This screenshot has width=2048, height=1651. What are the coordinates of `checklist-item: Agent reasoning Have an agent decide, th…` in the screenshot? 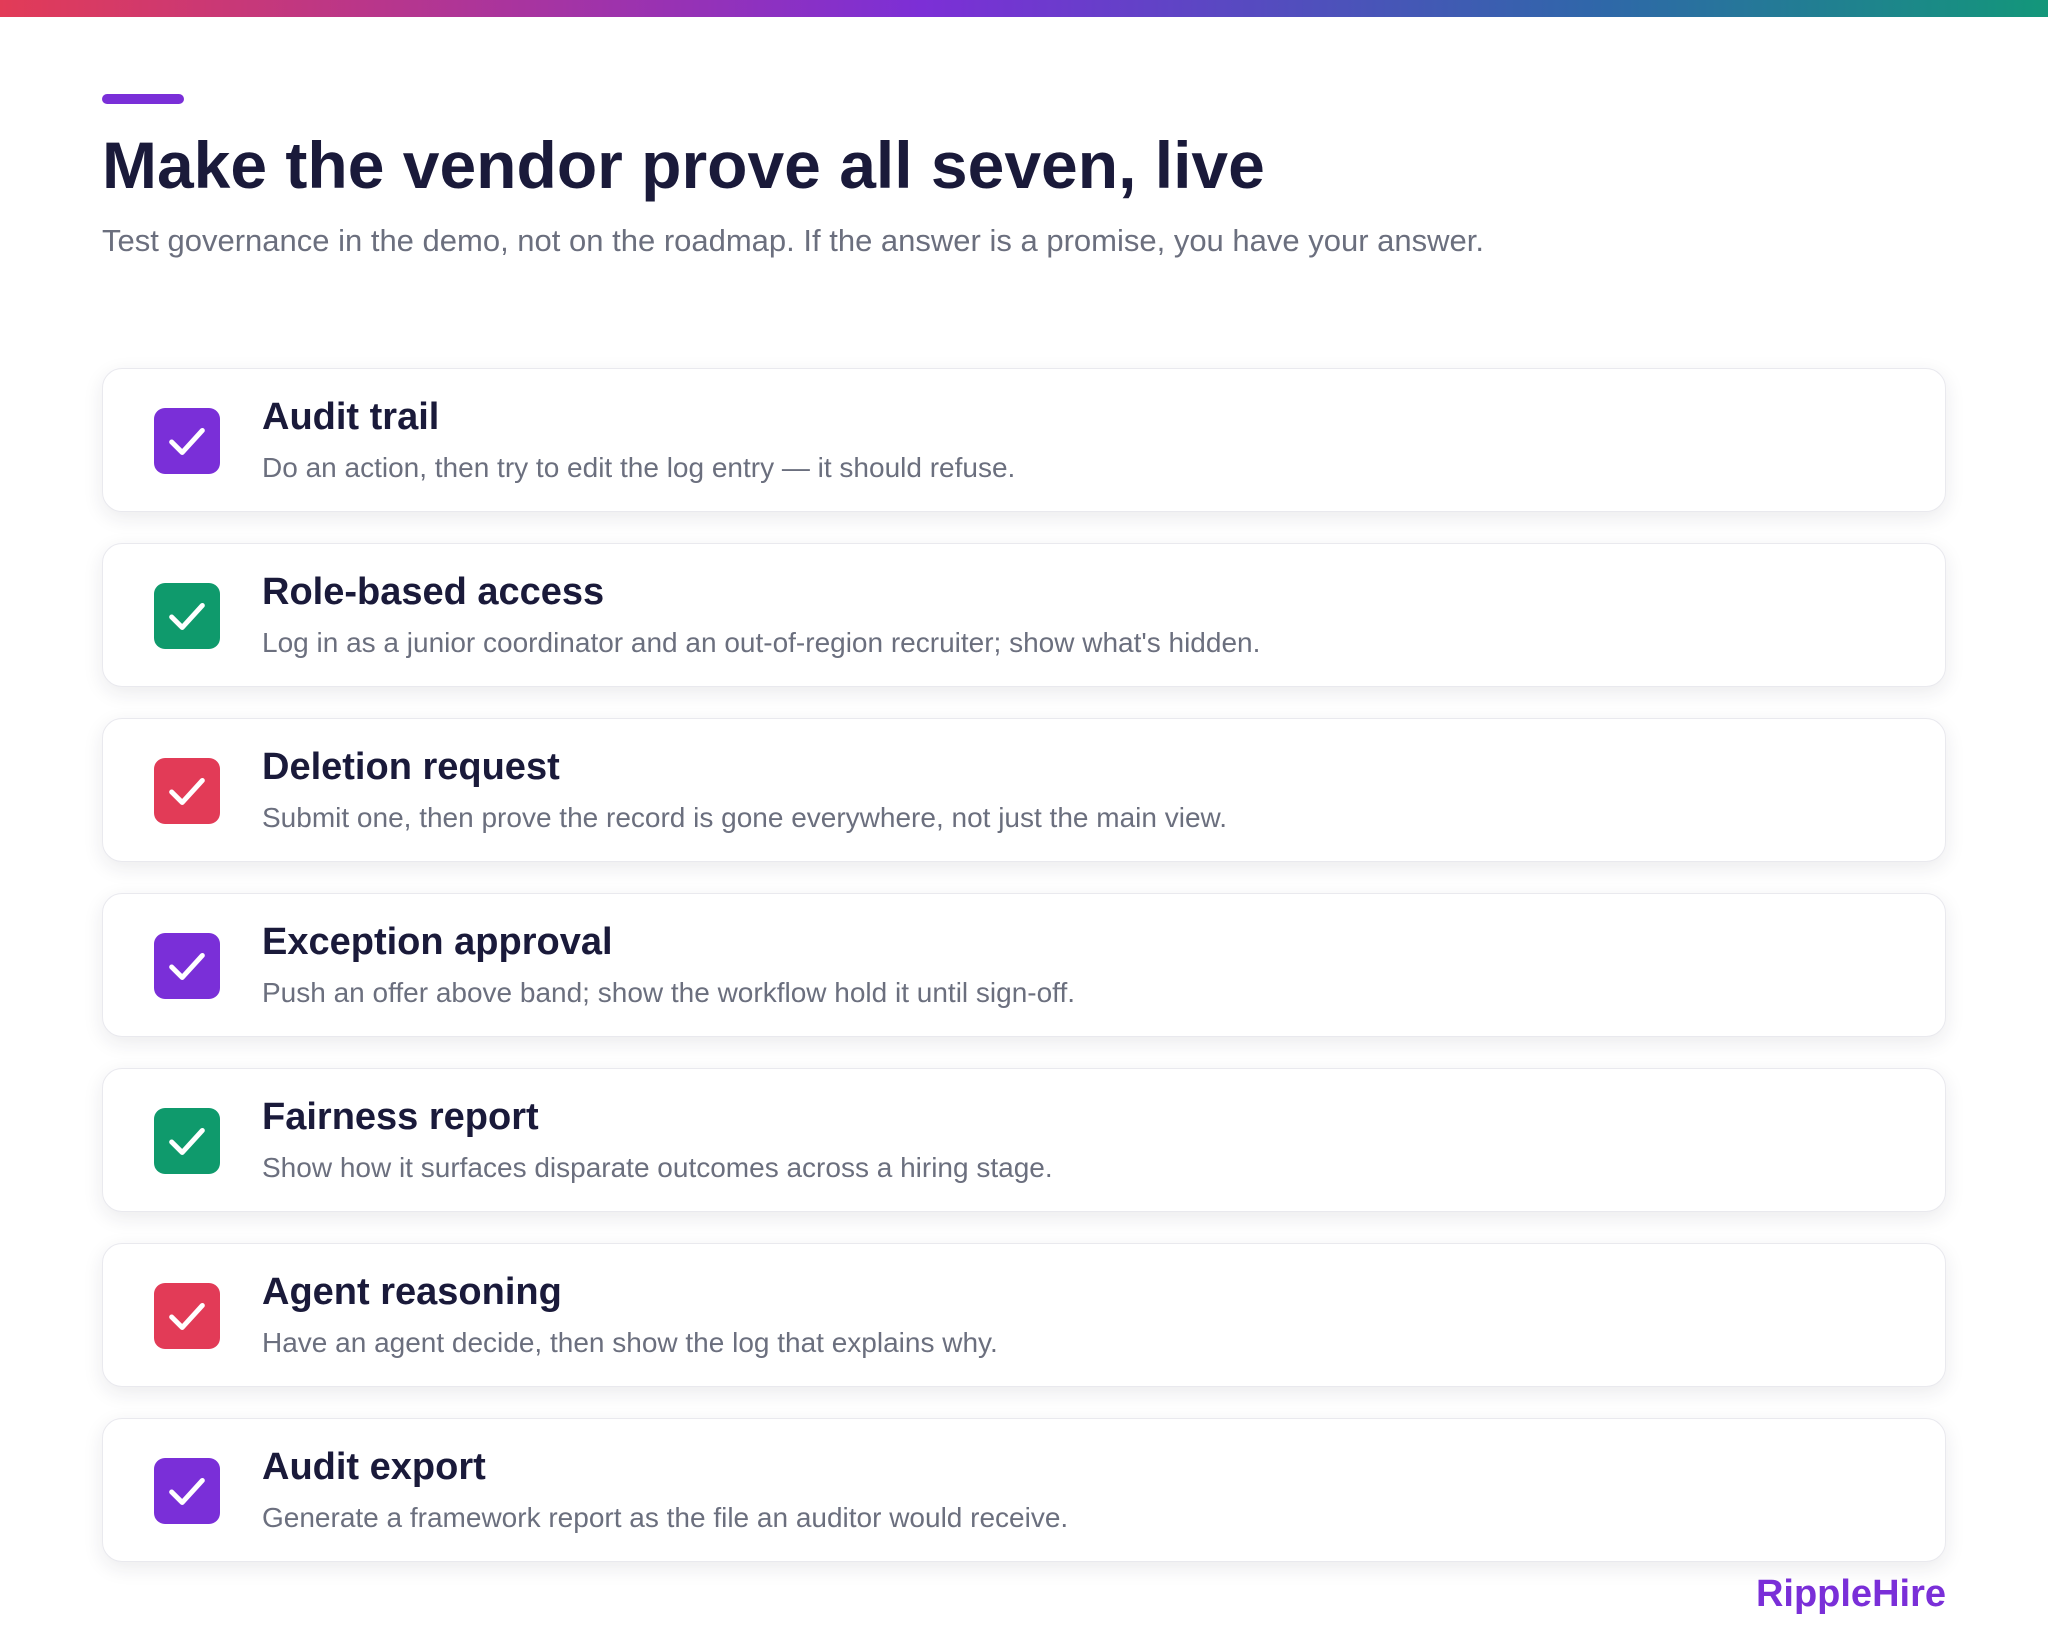 It's located at (1024, 1315).